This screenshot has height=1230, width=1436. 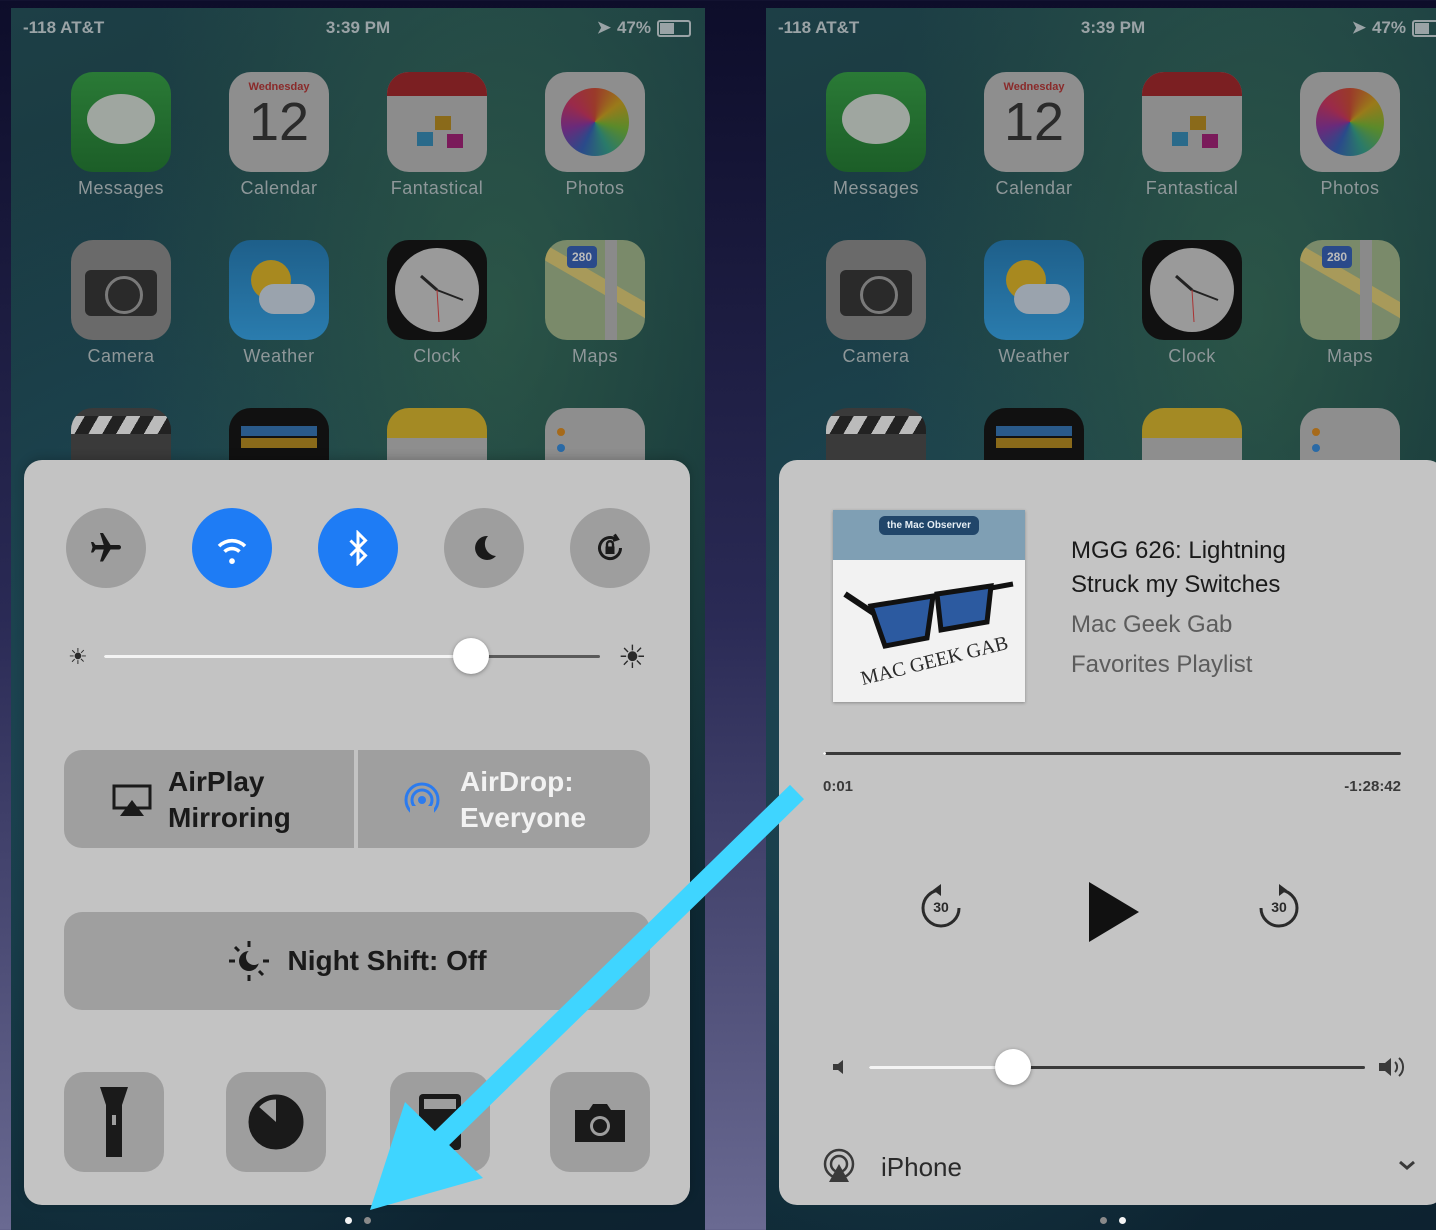 What do you see at coordinates (276, 1122) in the screenshot?
I see `timer-button` at bounding box center [276, 1122].